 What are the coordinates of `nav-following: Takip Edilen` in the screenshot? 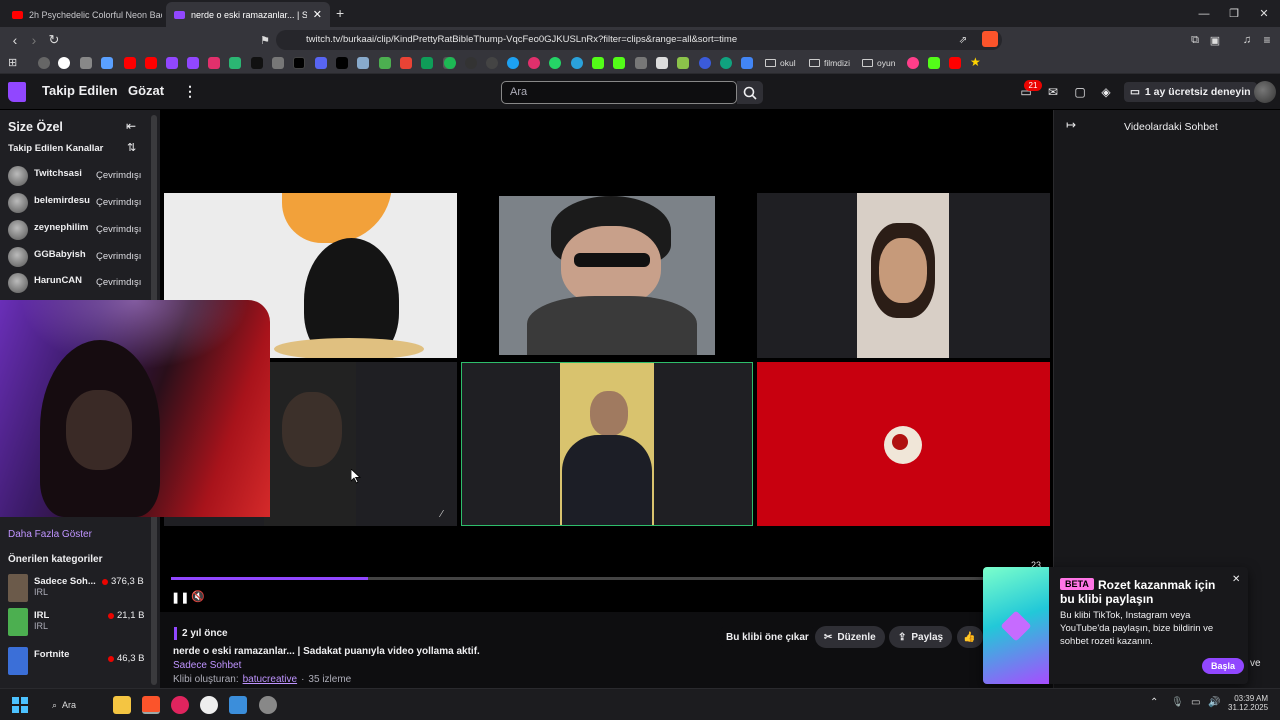 It's located at (80, 90).